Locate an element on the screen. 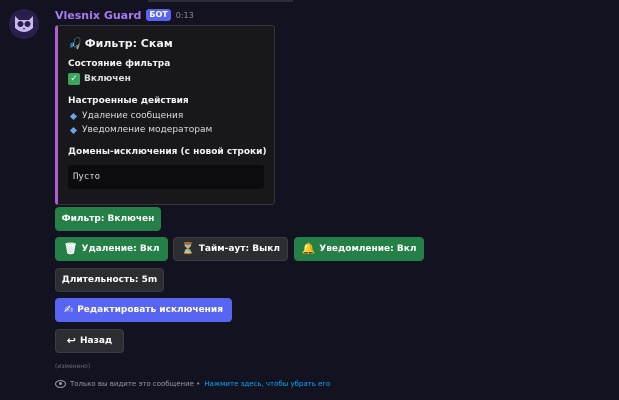  filter-toggle-label: Фильтр: Включен is located at coordinates (108, 219).